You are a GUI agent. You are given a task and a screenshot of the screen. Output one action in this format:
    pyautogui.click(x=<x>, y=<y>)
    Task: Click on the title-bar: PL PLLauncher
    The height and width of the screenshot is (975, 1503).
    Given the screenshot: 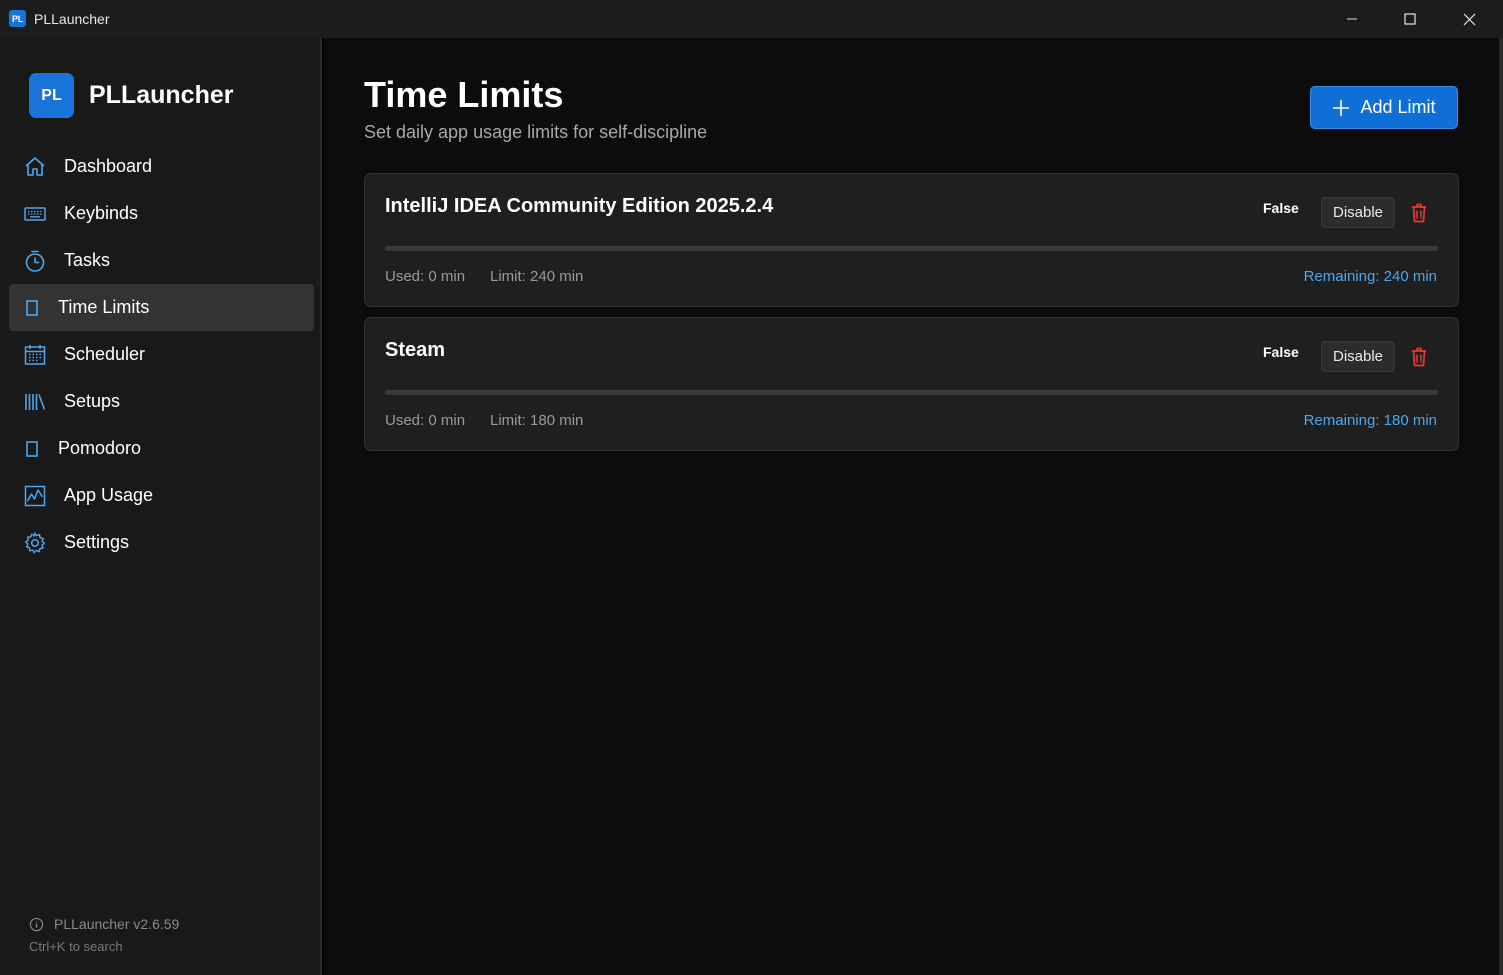 What is the action you would take?
    pyautogui.click(x=751, y=19)
    